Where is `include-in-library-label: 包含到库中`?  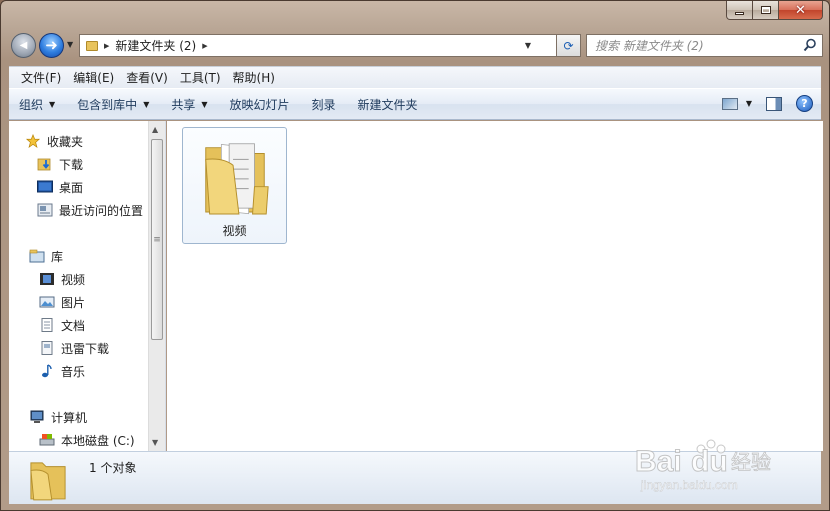 include-in-library-label: 包含到库中 is located at coordinates (107, 104).